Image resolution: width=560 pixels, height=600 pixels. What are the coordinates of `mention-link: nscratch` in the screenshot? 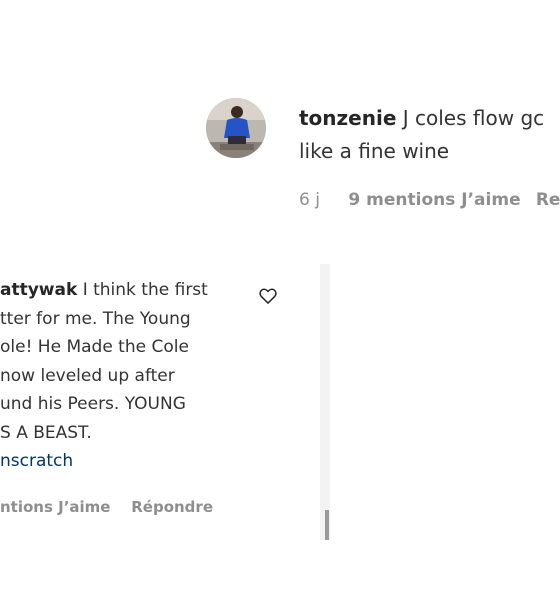 It's located at (116, 461).